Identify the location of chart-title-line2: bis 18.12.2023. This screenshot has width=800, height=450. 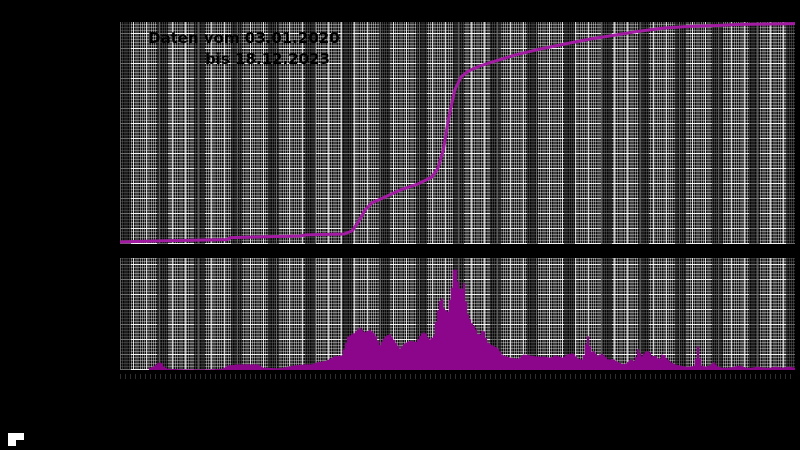
(267, 59).